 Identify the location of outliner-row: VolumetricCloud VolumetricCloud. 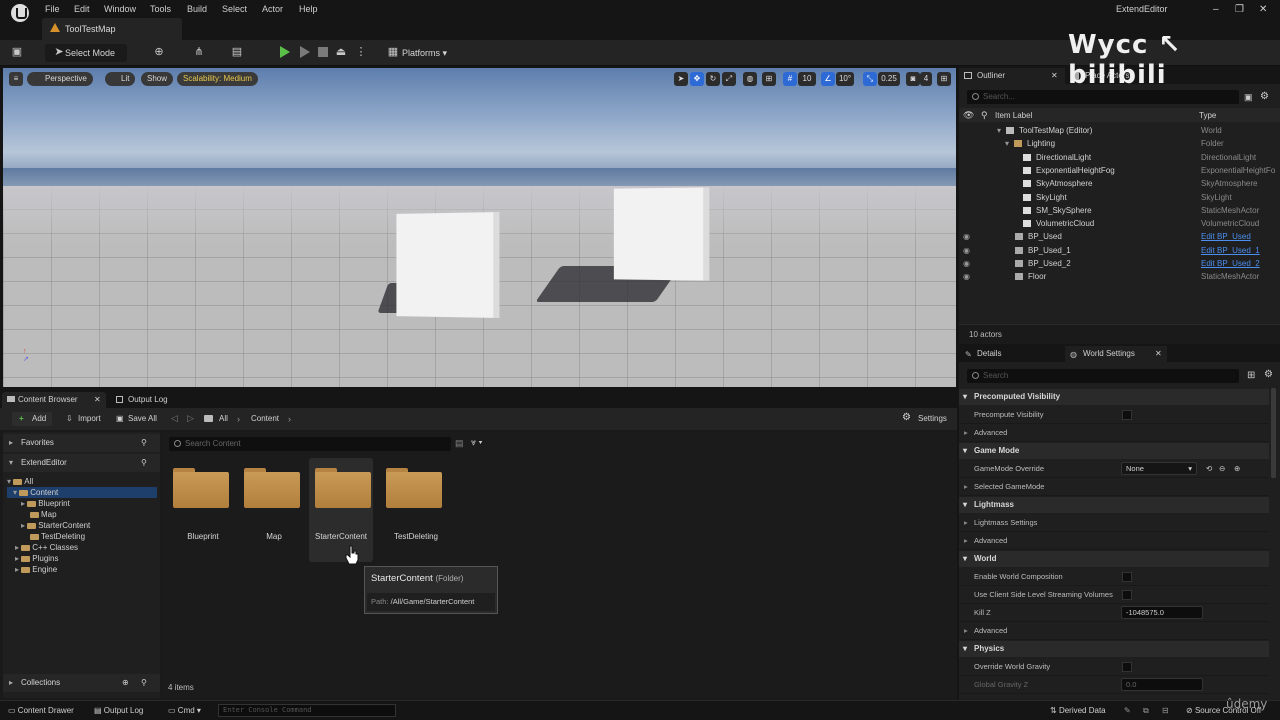
(1119, 223).